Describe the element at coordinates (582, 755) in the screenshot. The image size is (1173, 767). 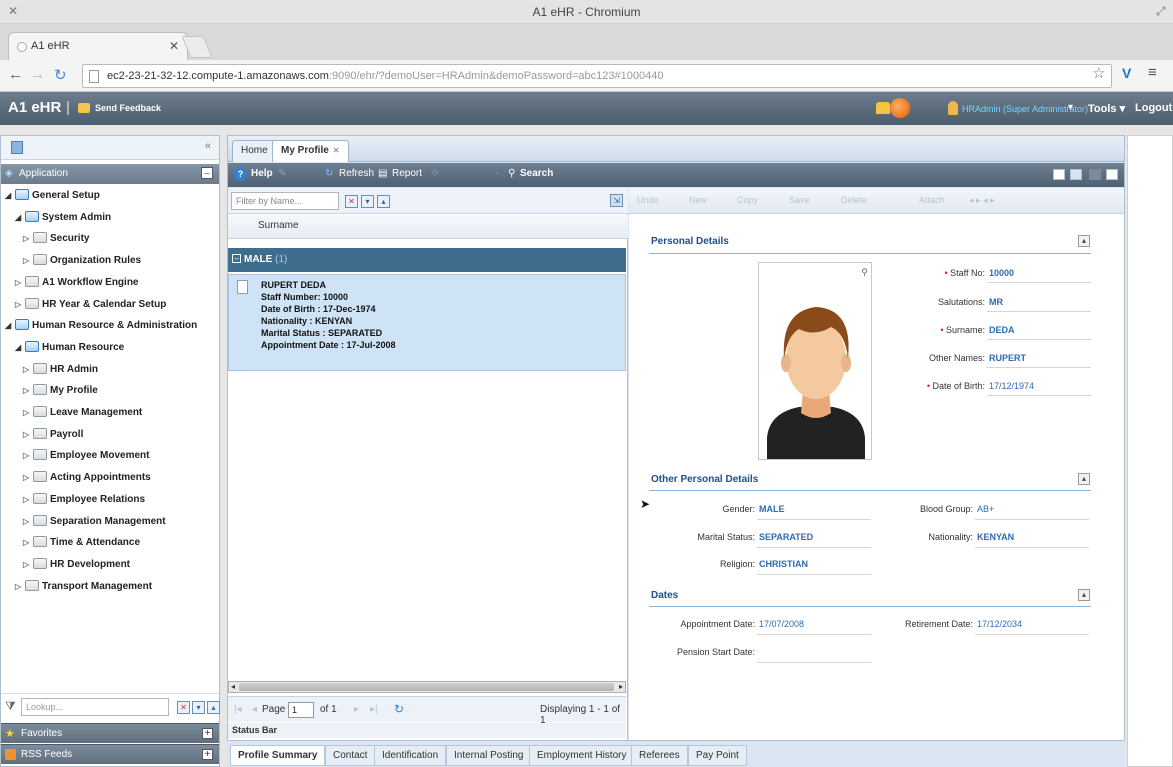
I see `tab-employment-history: Employment History` at that location.